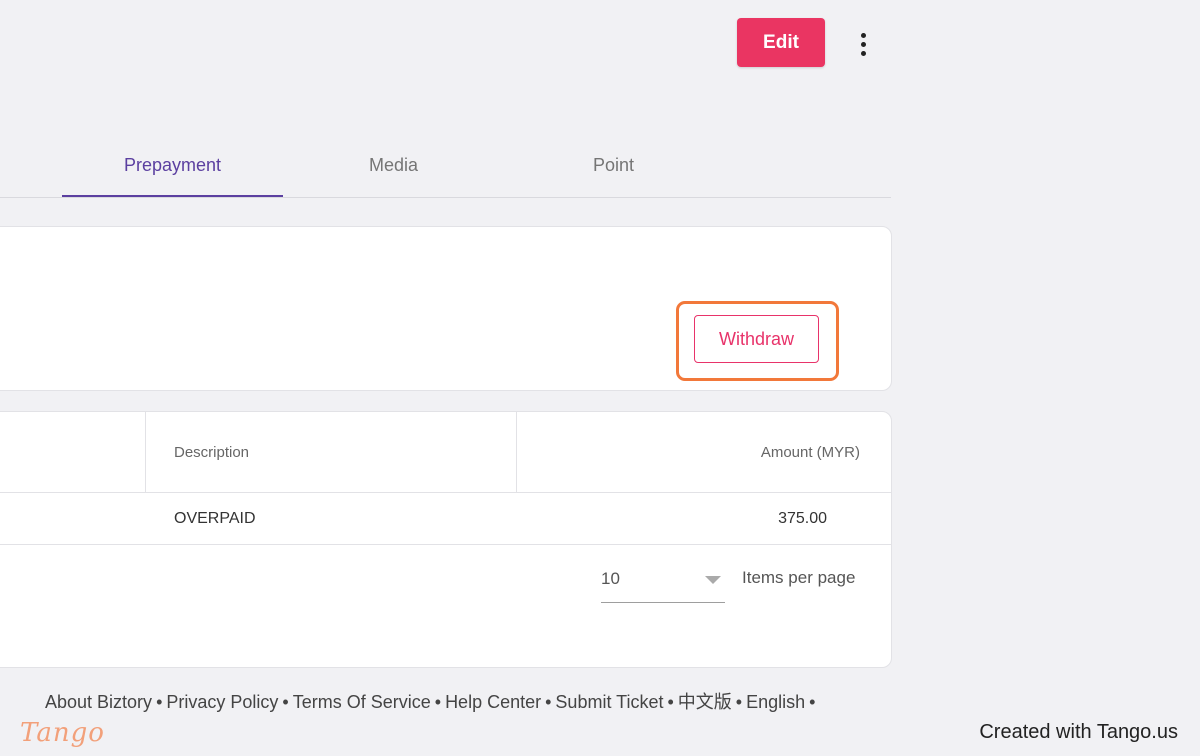  What do you see at coordinates (609, 702) in the screenshot?
I see `footer-link-ticket: Submit Ticket` at bounding box center [609, 702].